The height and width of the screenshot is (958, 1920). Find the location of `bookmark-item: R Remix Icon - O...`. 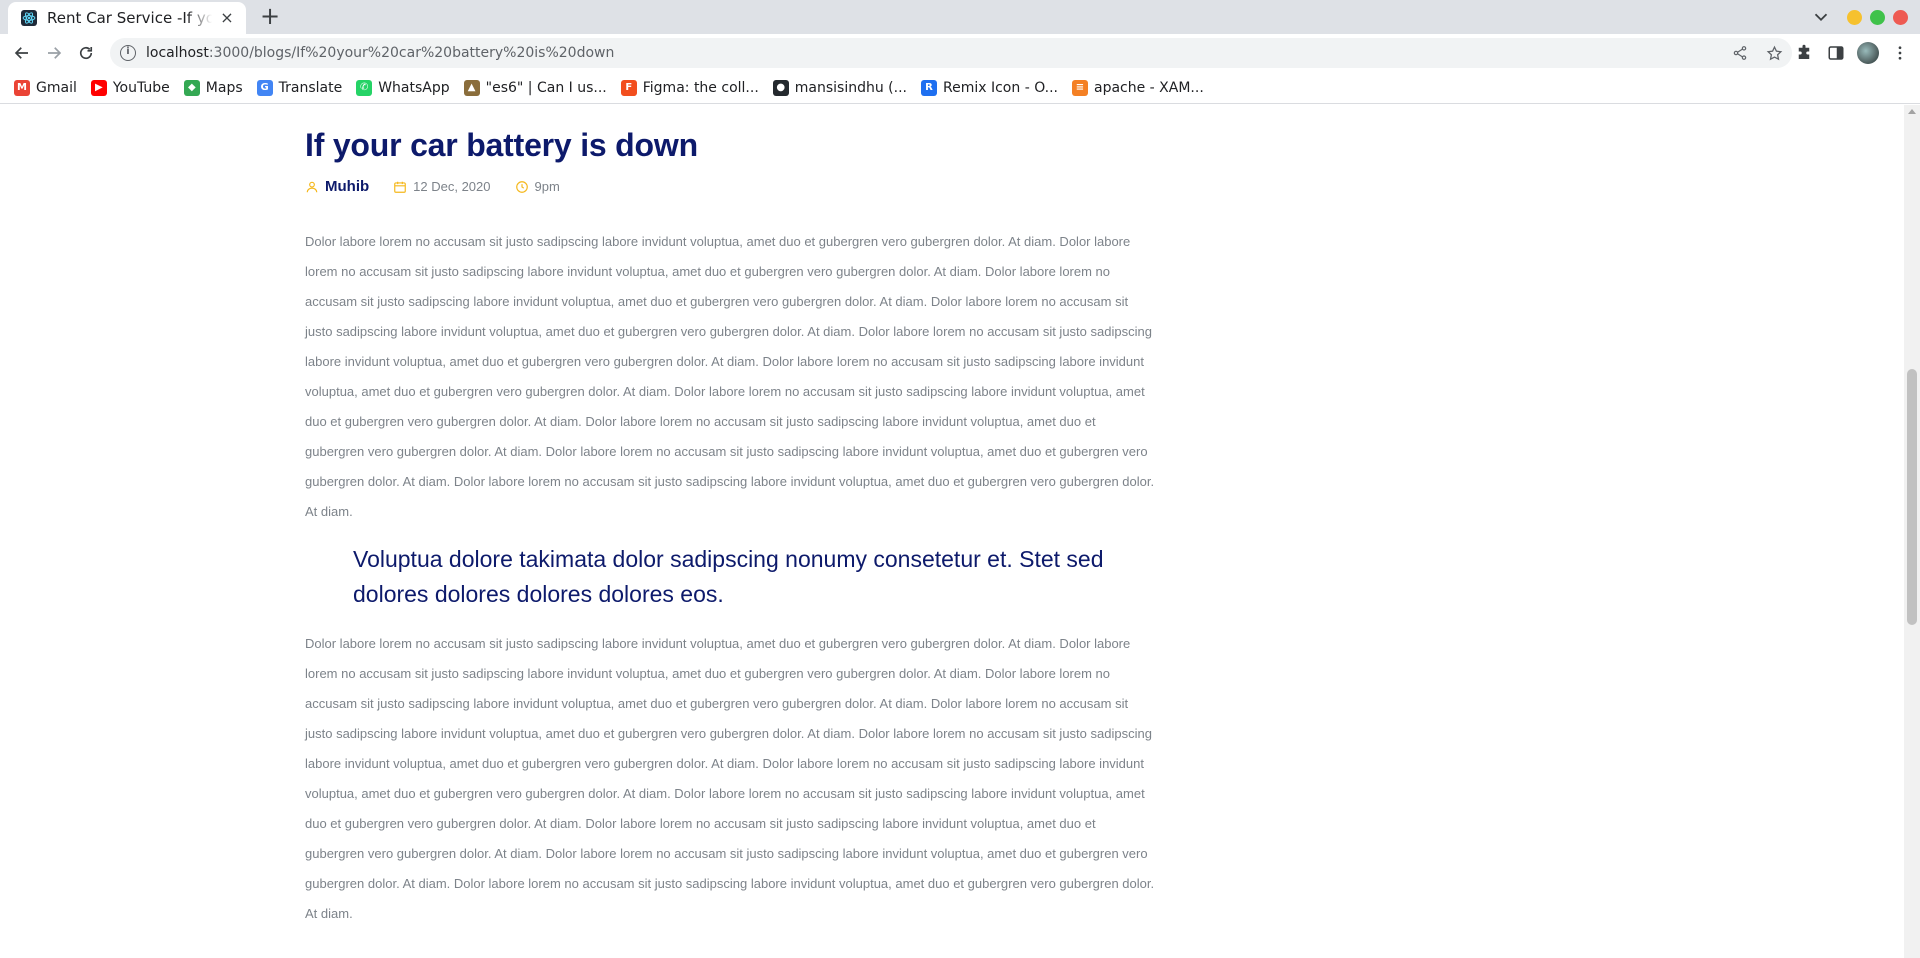

bookmark-item: R Remix Icon - O... is located at coordinates (989, 87).